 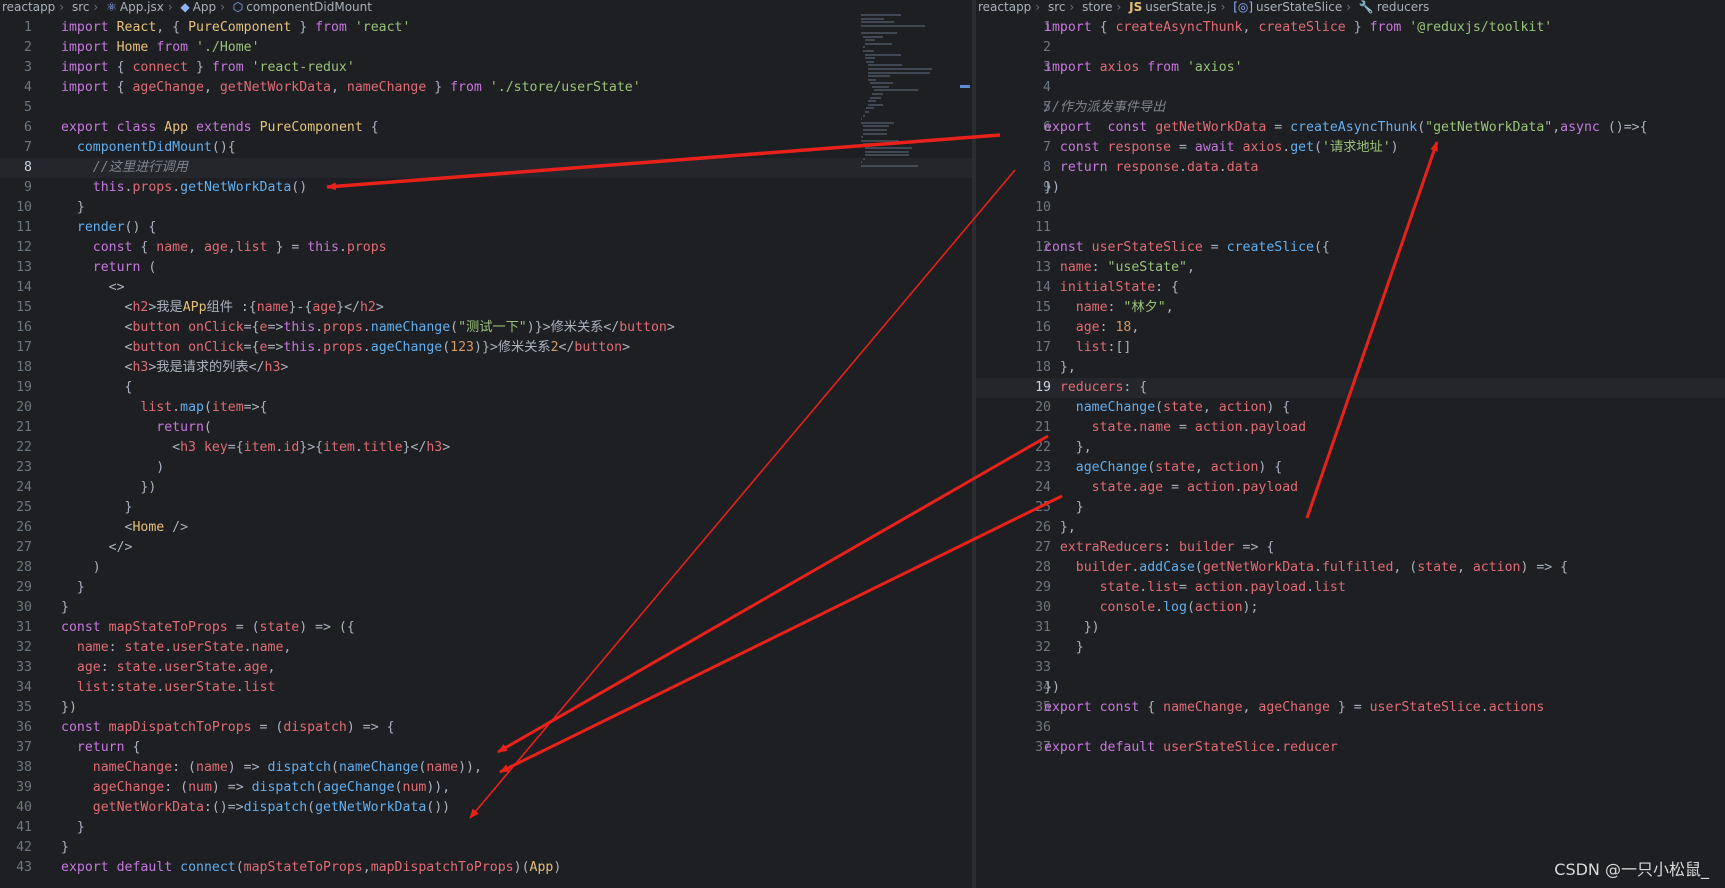 What do you see at coordinates (255, 448) in the screenshot?
I see `code-text: <h3 key={item.id}>{item.title}</h3>` at bounding box center [255, 448].